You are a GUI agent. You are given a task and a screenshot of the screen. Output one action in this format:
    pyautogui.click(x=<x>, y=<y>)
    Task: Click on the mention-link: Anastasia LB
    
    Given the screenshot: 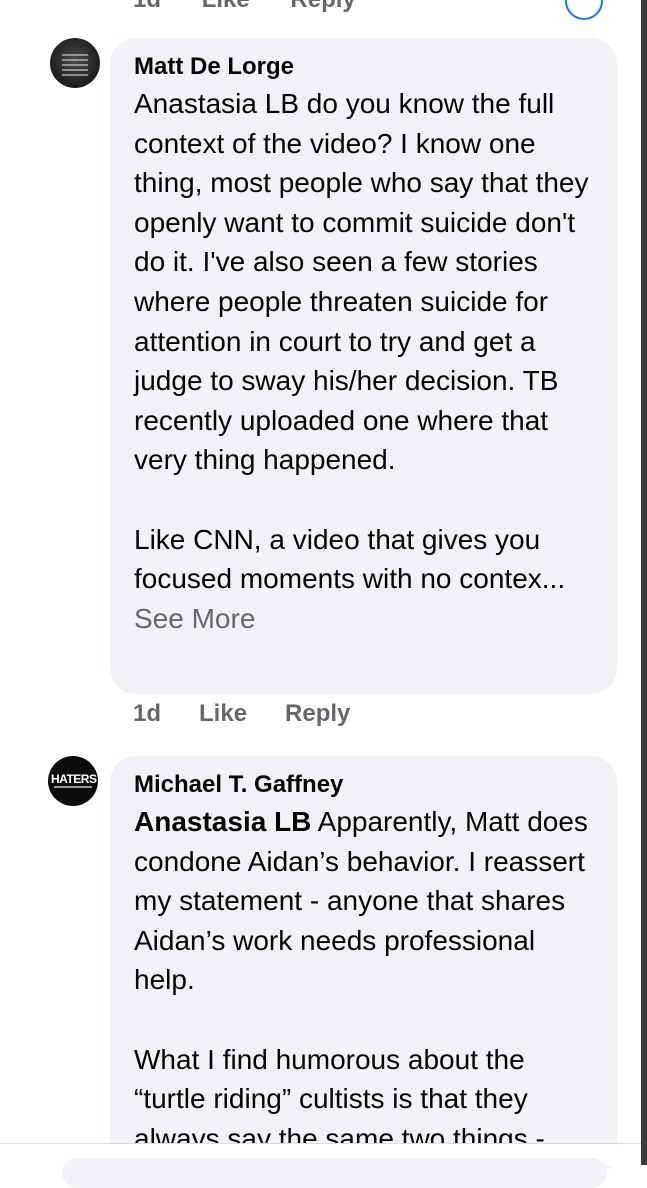 What is the action you would take?
    pyautogui.click(x=222, y=821)
    